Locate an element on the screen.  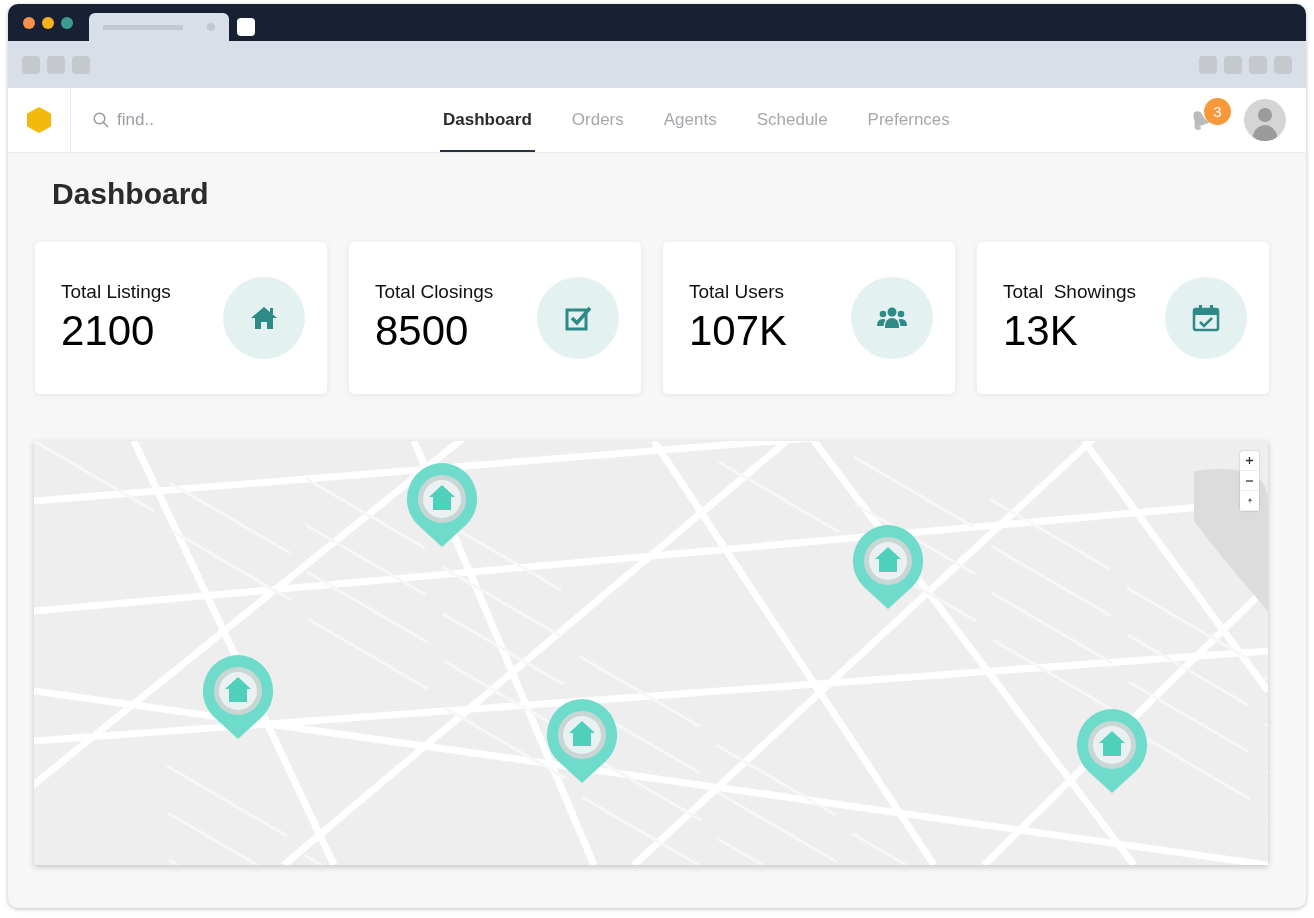
stat-label: Total Closings is located at coordinates (434, 292).